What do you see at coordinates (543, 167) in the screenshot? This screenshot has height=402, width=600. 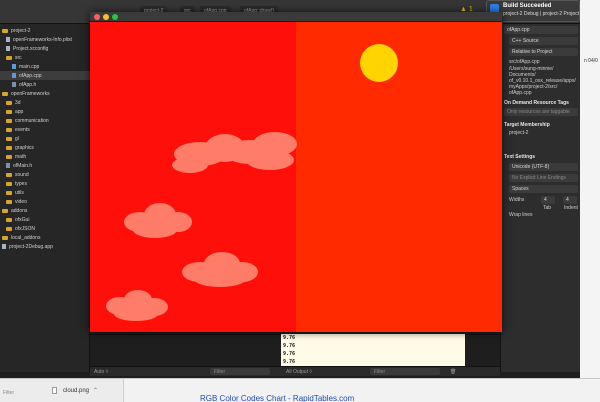 I see `encoding-select: Unicode (UTF-8)` at bounding box center [543, 167].